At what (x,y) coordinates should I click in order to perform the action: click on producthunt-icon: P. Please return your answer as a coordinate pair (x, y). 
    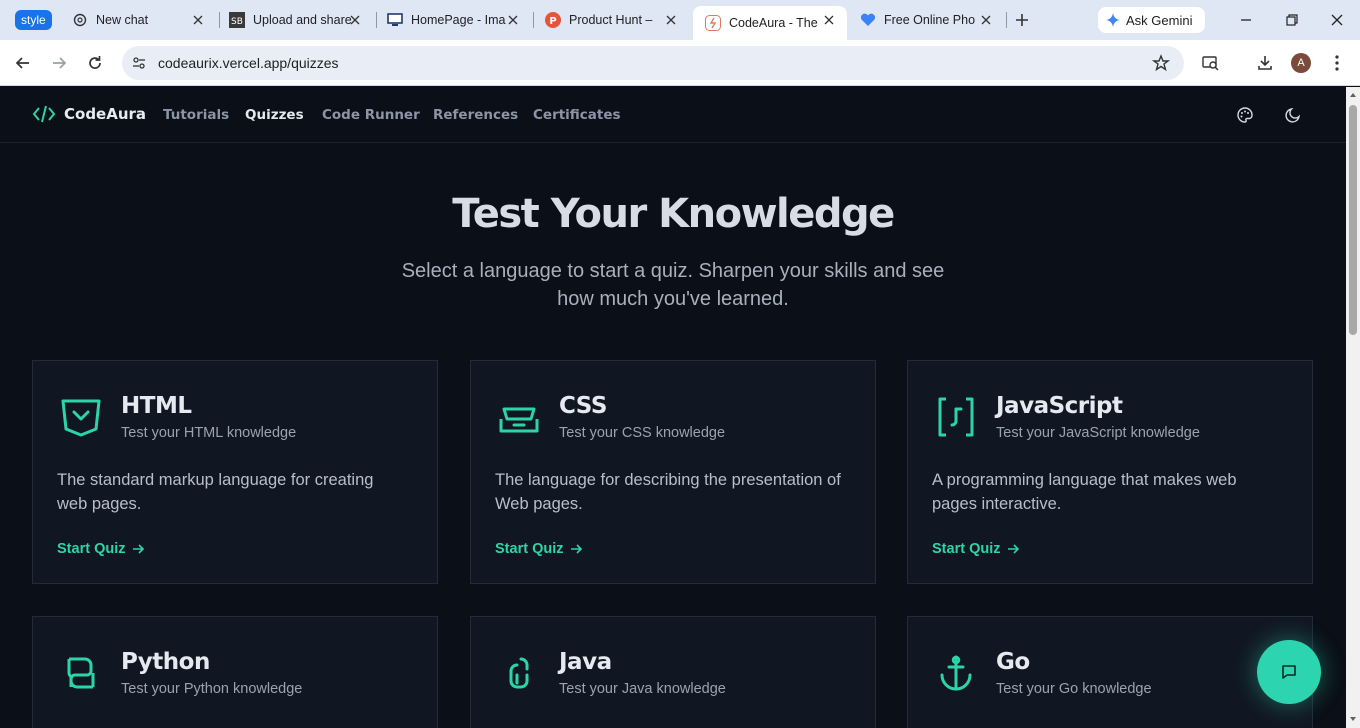
    Looking at the image, I should click on (553, 20).